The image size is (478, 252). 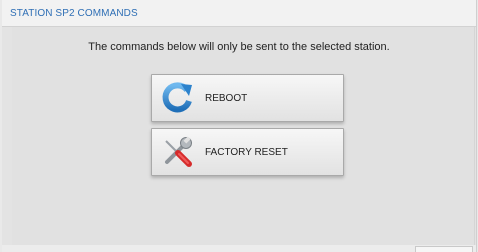 I want to click on refresh-icon, so click(x=177, y=98).